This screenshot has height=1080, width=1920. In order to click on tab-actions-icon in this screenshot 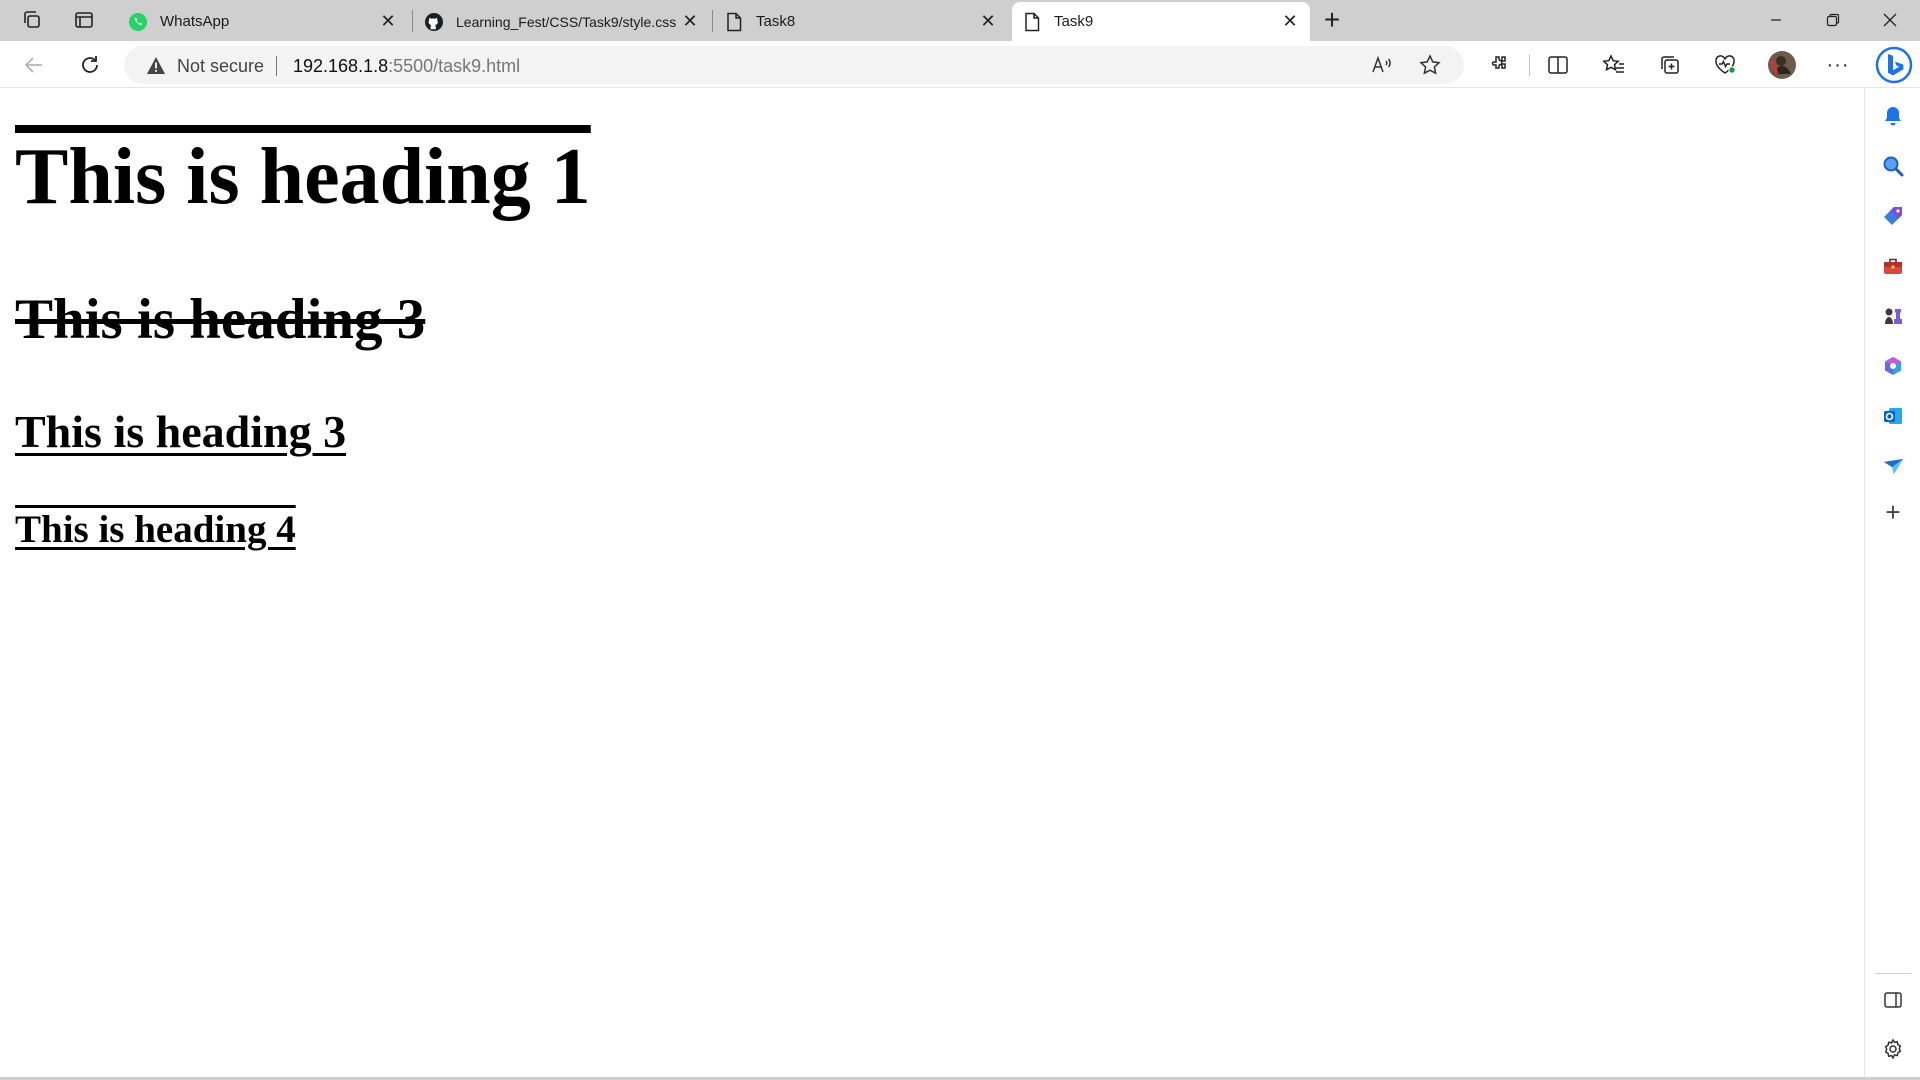, I will do `click(84, 20)`.